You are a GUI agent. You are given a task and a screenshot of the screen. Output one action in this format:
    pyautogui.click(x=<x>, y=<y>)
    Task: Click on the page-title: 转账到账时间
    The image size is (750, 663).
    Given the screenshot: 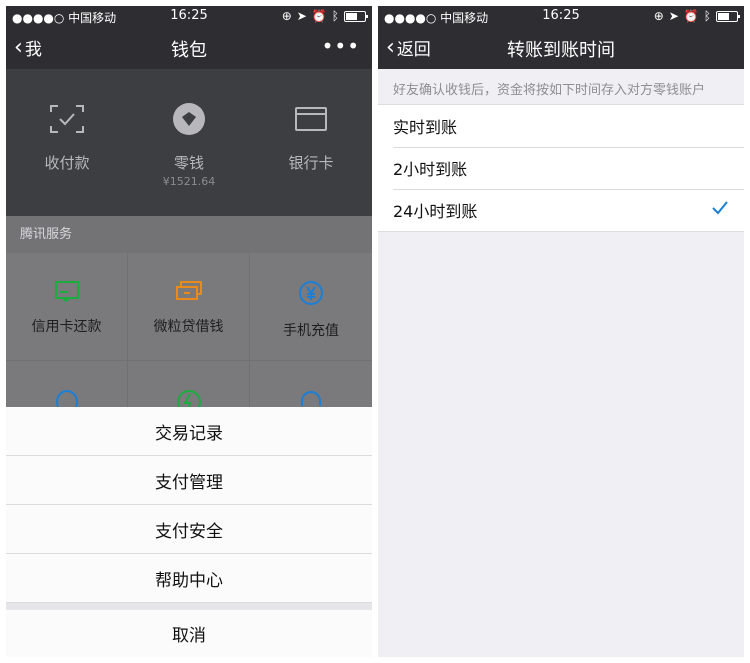 What is the action you would take?
    pyautogui.click(x=561, y=50)
    